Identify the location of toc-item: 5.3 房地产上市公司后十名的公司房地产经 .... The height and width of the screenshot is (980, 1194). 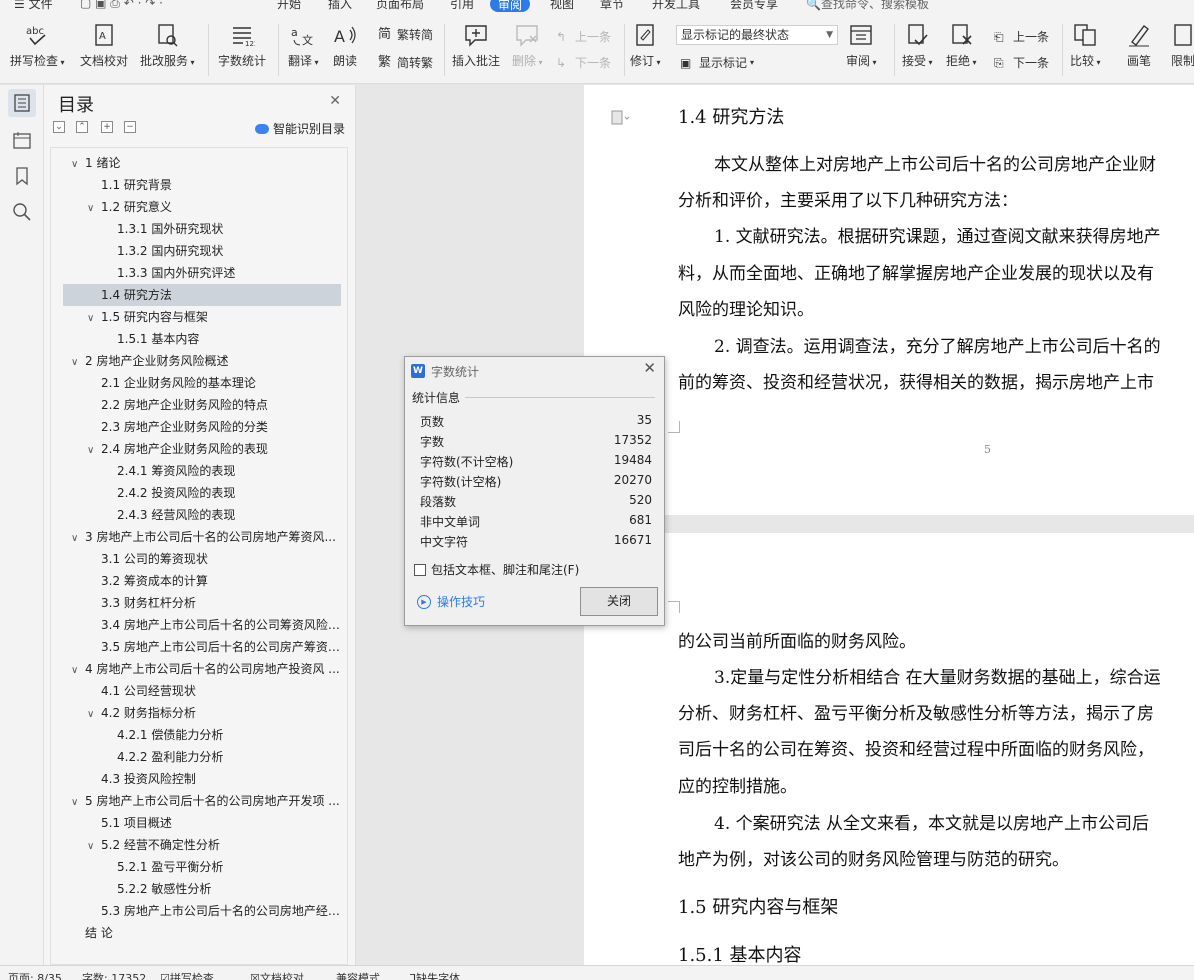
(202, 911).